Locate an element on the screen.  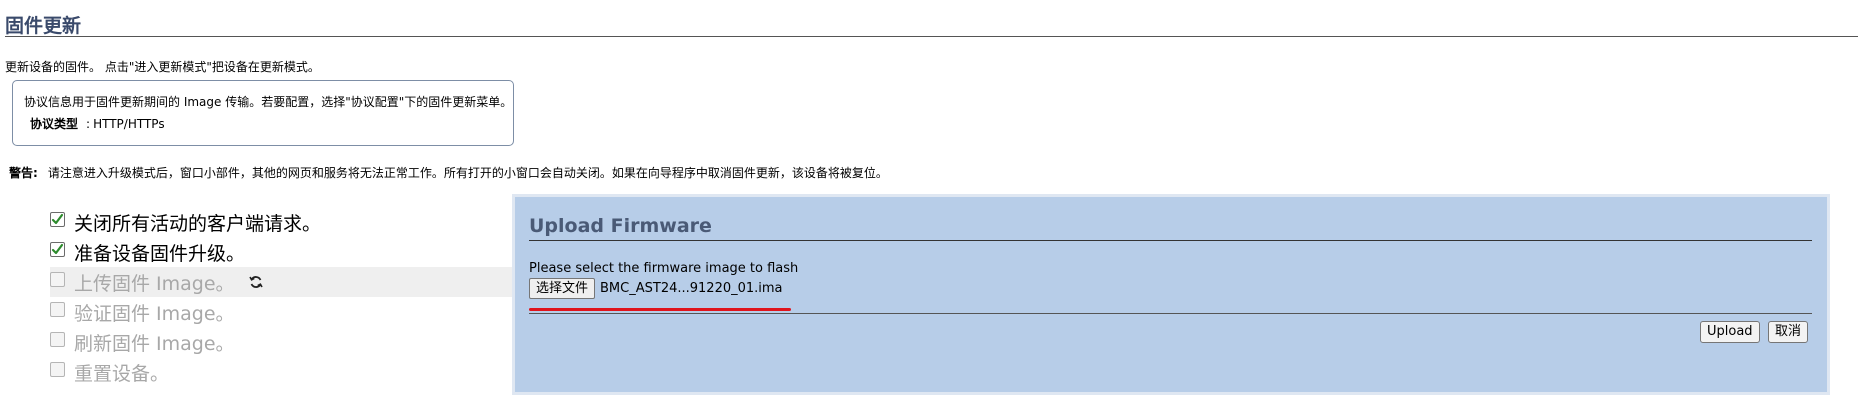
step-item: 重置设备。 is located at coordinates (282, 372).